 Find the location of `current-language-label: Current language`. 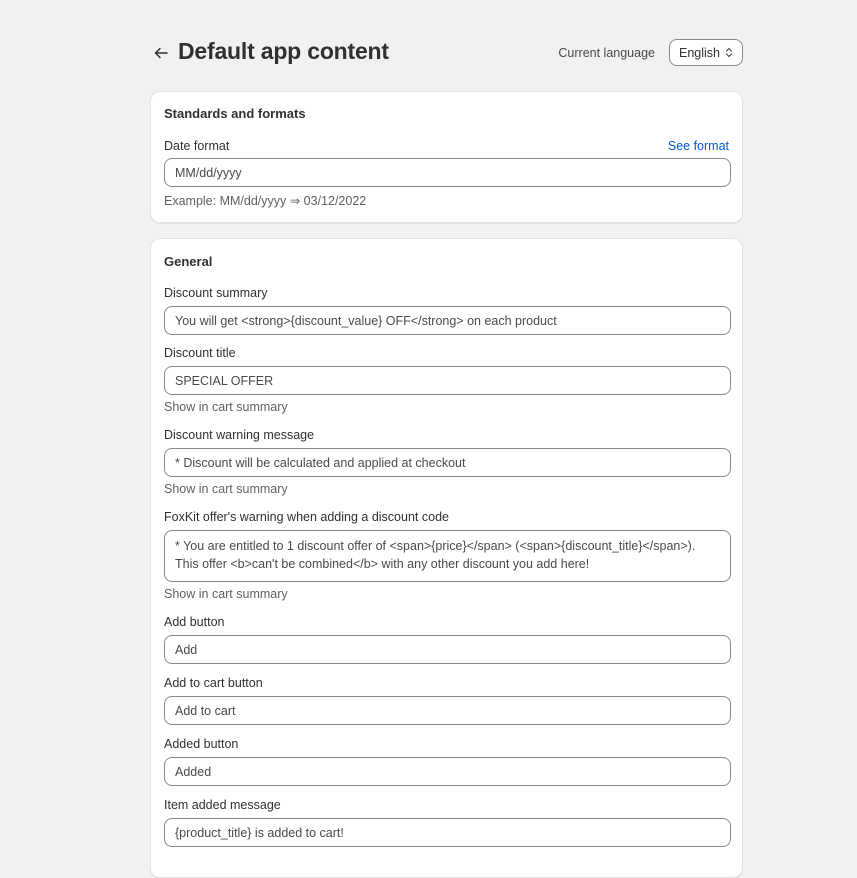

current-language-label: Current language is located at coordinates (606, 52).